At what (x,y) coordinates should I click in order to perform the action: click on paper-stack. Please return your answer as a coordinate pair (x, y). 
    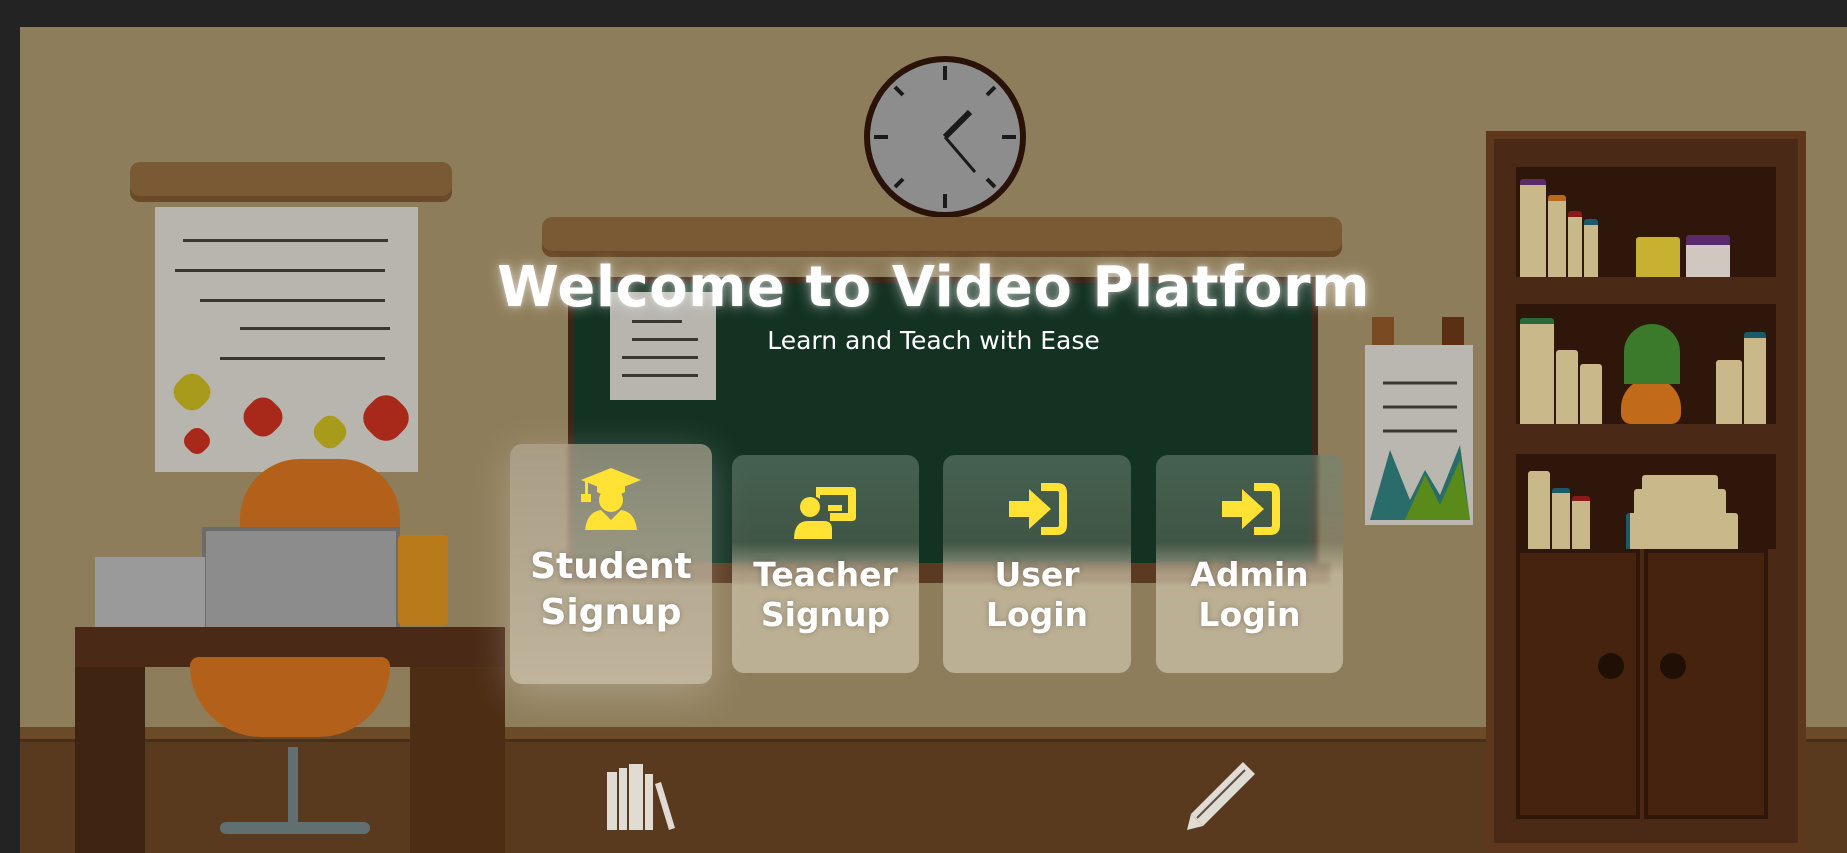
    Looking at the image, I should click on (150, 592).